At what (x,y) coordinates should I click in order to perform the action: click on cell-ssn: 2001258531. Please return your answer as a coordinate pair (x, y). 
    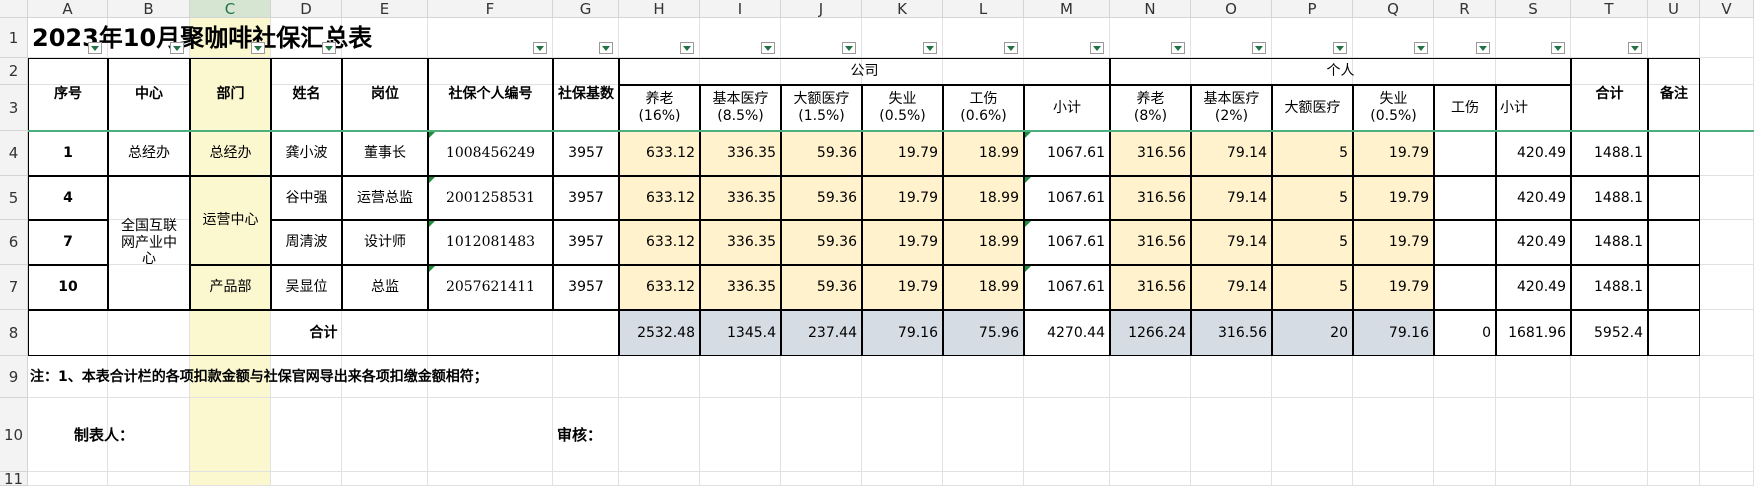
    Looking at the image, I should click on (490, 198).